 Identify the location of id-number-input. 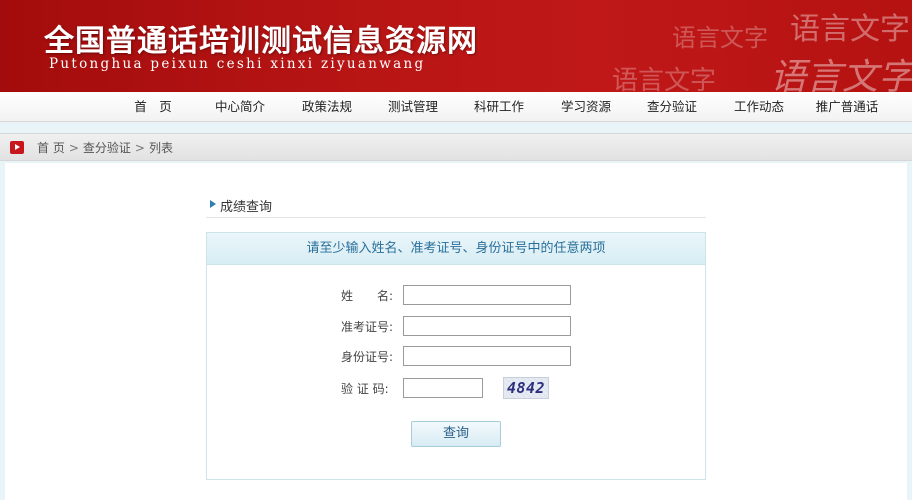
(487, 356).